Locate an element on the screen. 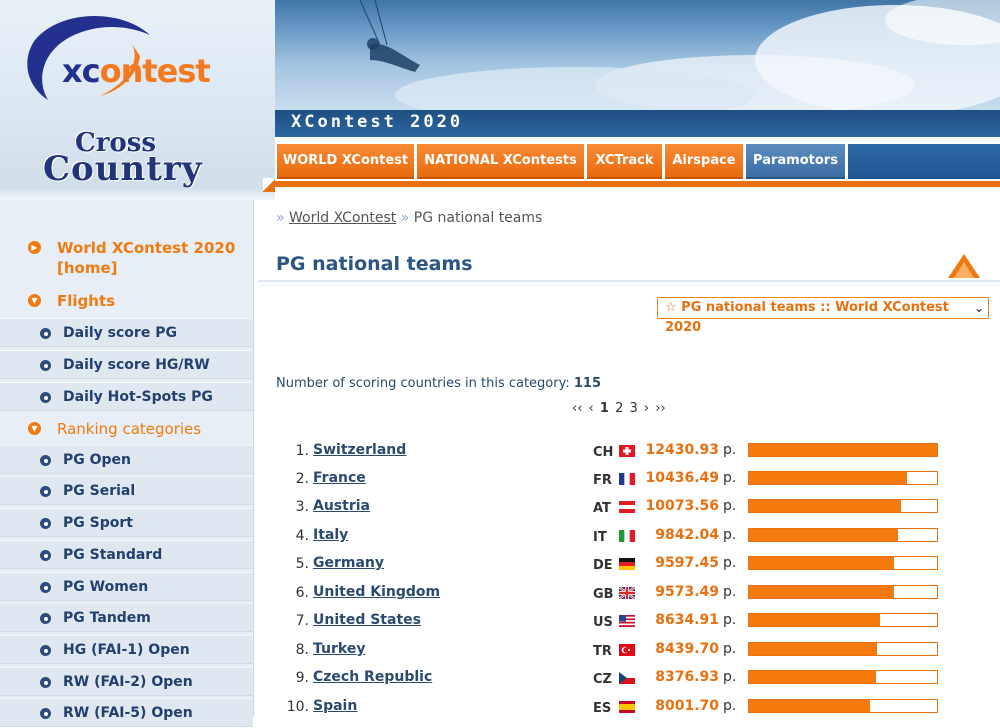 The width and height of the screenshot is (1000, 728). country-link: France is located at coordinates (339, 478).